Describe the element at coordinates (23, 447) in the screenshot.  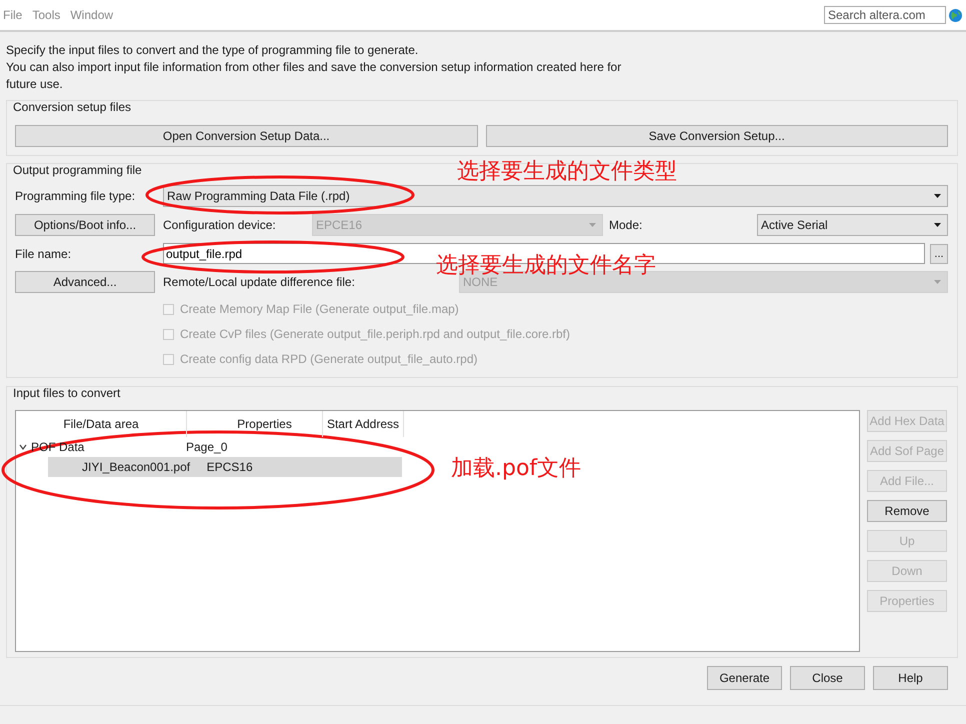
I see `chevron-icon` at that location.